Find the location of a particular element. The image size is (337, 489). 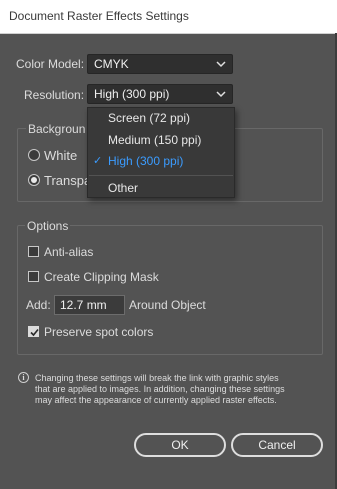

preserve-spot-label: Preserve spot colors is located at coordinates (99, 332).